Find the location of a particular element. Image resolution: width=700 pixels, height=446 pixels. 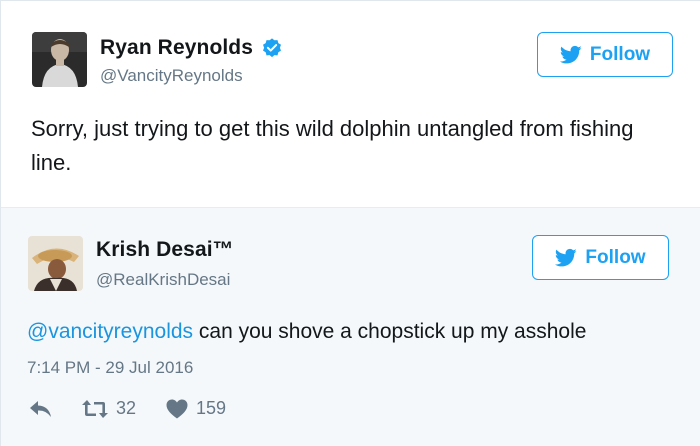

like-button: 159 is located at coordinates (196, 408).